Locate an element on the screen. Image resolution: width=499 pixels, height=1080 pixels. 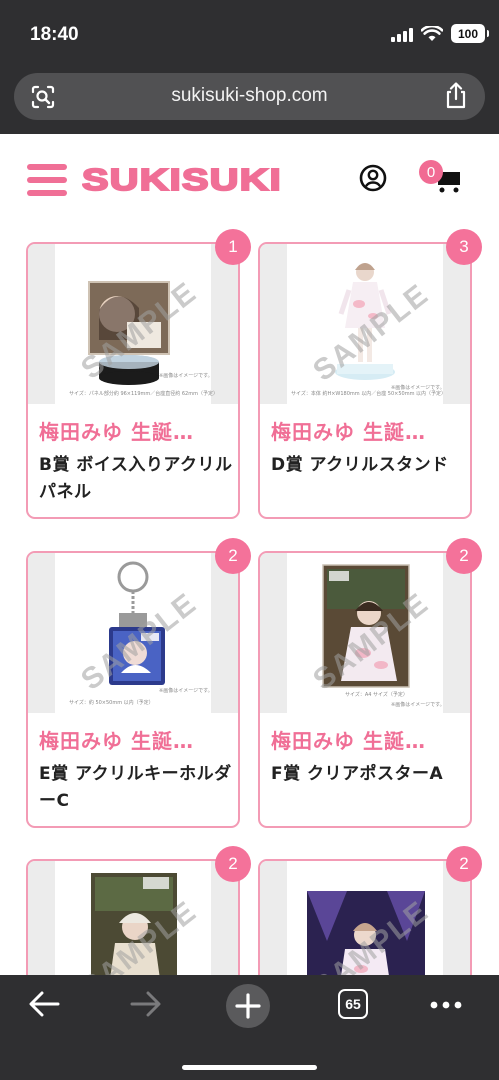
home-indicator is located at coordinates (249, 1067).